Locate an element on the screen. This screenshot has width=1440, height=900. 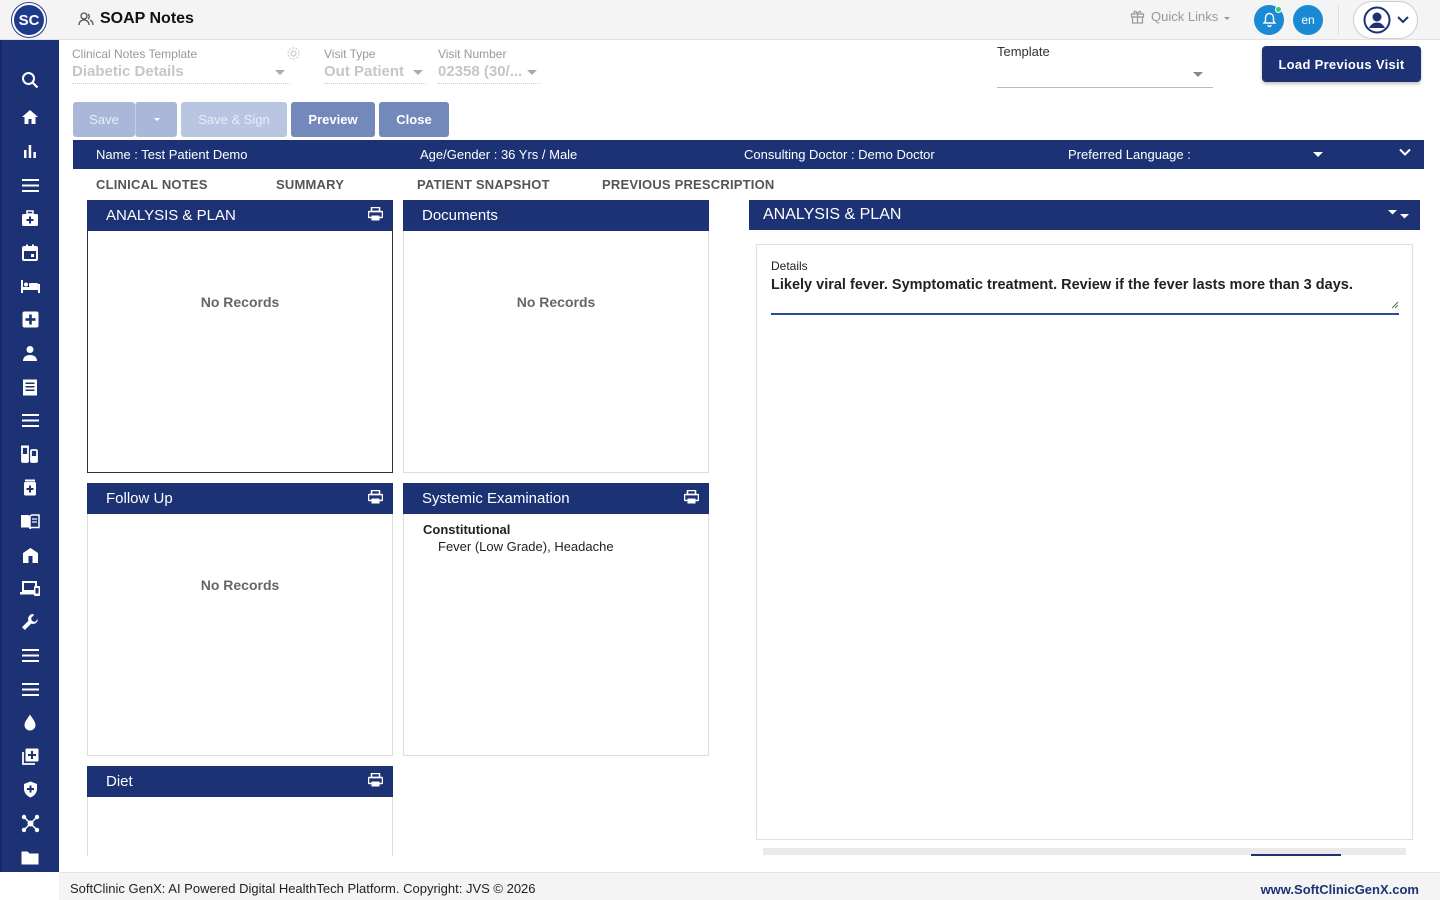
clinical-notes-template-select: Clinical Notes Template Diabetic Details is located at coordinates (181, 65).